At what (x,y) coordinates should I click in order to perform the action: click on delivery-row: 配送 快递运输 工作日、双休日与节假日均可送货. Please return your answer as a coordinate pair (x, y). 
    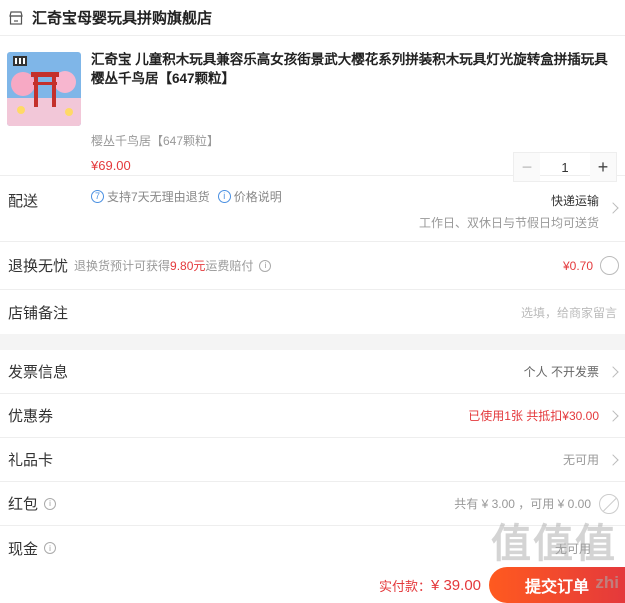
    Looking at the image, I should click on (312, 209).